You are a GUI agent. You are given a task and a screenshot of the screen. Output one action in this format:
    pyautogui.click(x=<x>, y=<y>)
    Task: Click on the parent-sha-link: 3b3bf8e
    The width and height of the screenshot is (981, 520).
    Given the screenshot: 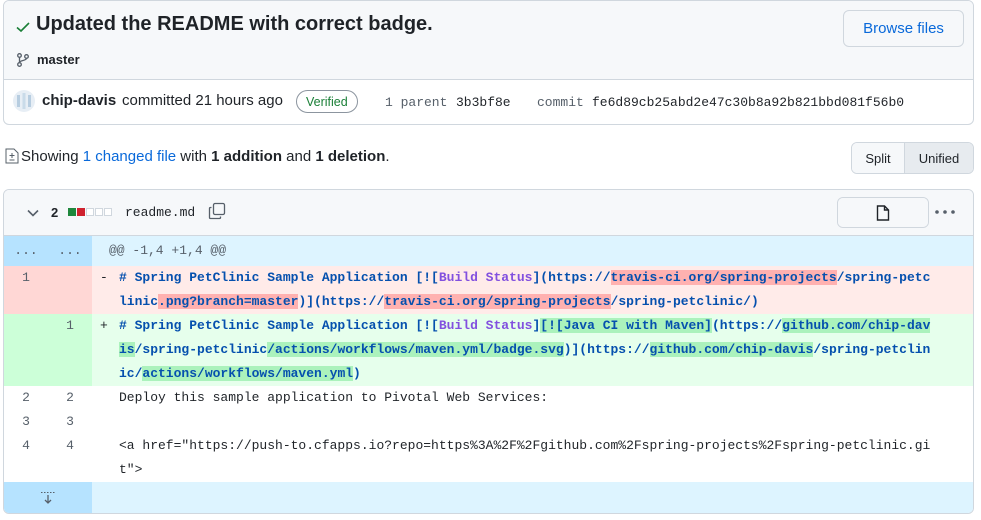 What is the action you would take?
    pyautogui.click(x=483, y=102)
    